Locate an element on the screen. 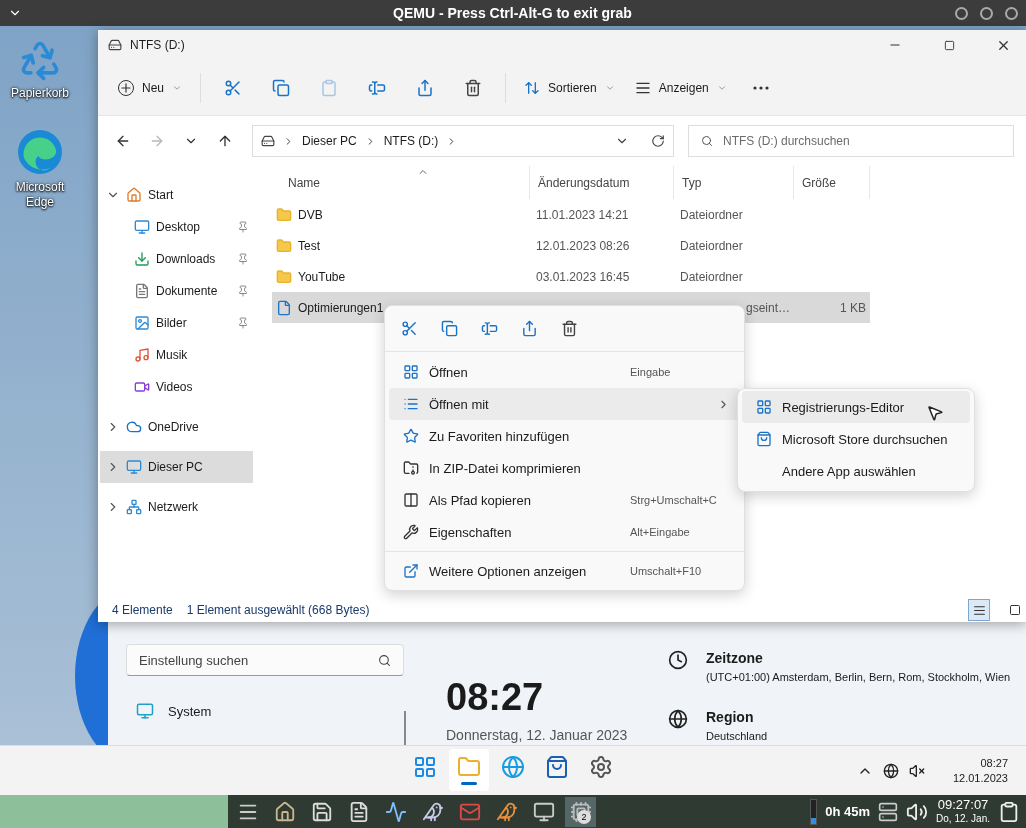 This screenshot has width=1026, height=828. column-header: Änderungsdatum is located at coordinates (602, 182).